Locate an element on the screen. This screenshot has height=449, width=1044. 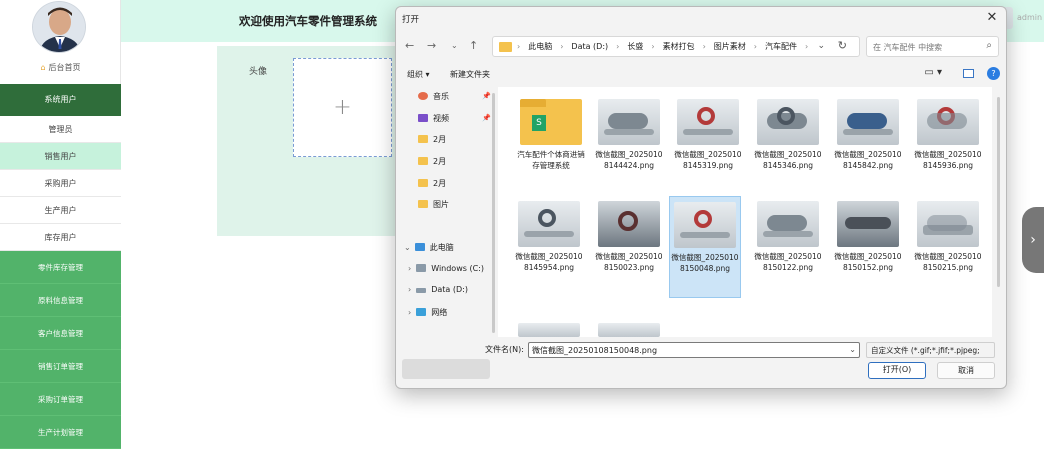
home-link: ⌂ 后台首页 is located at coordinates (60, 67).